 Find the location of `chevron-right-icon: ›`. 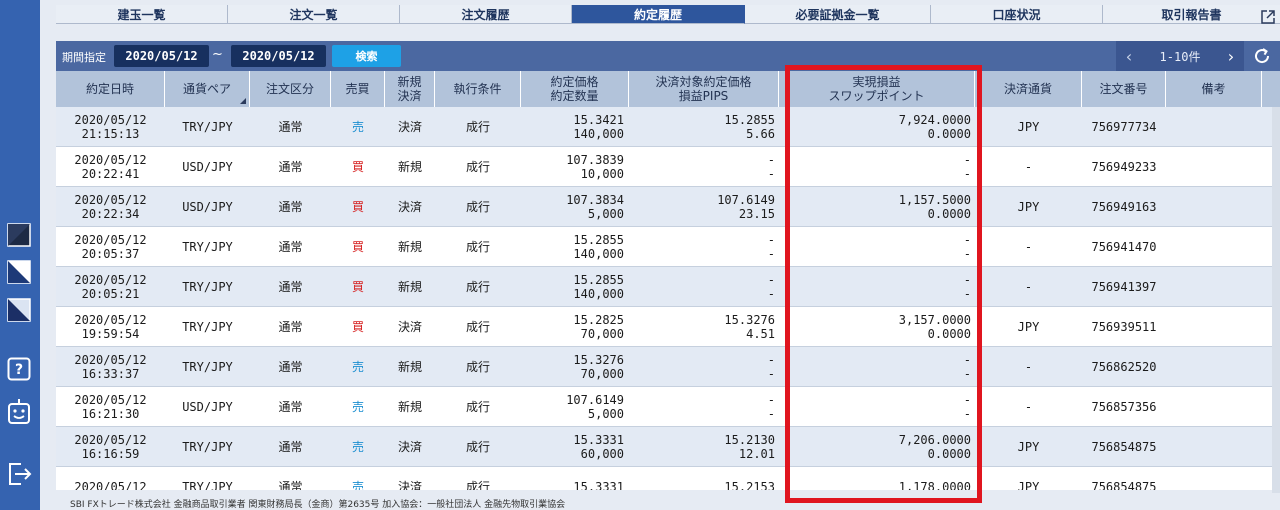

chevron-right-icon: › is located at coordinates (1231, 56).